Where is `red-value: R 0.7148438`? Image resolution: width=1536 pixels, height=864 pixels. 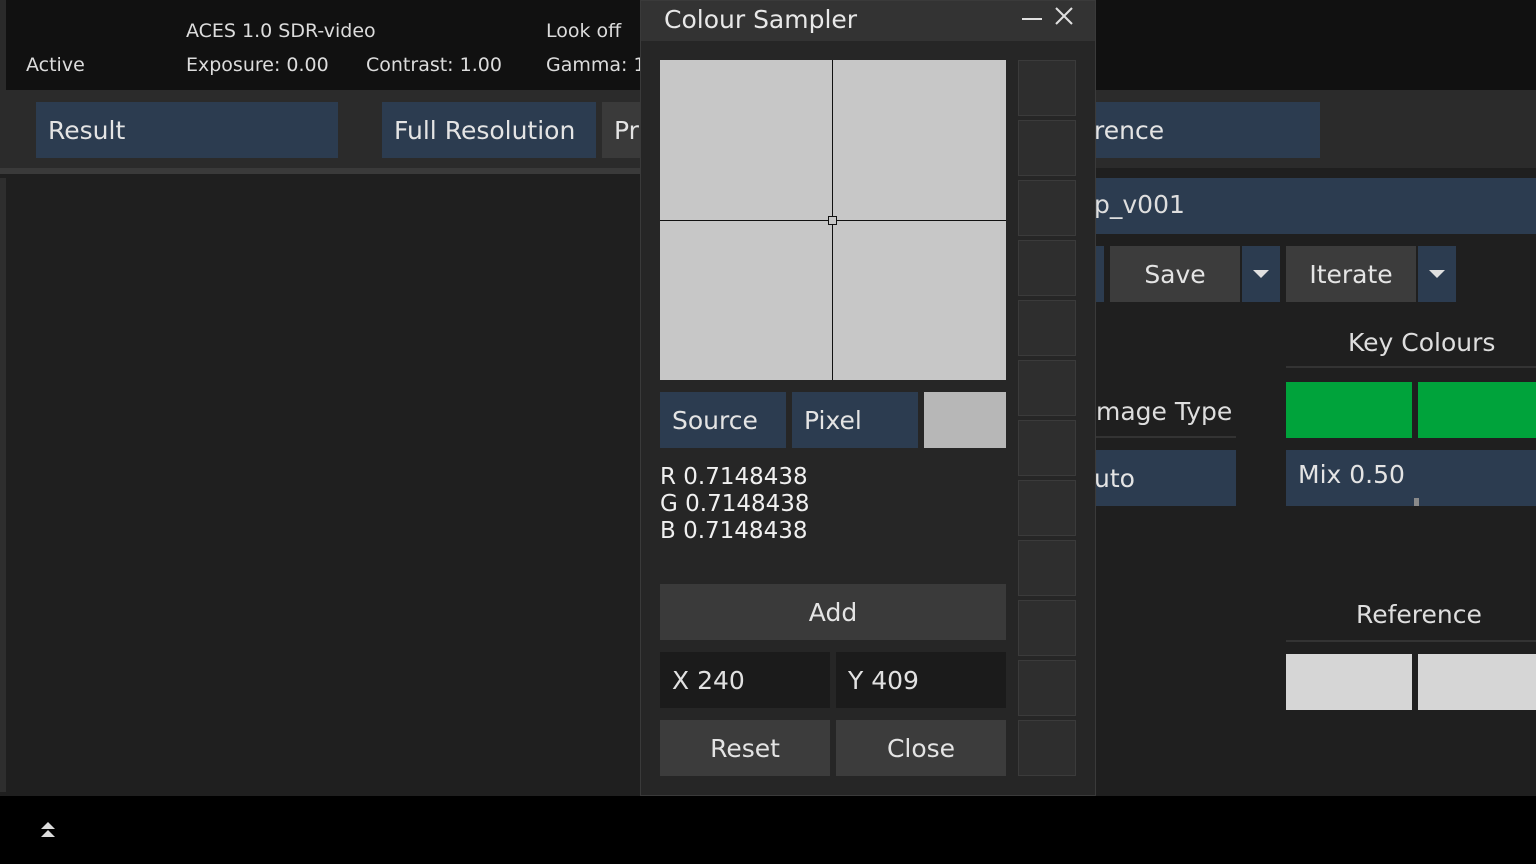
red-value: R 0.7148438 is located at coordinates (734, 477).